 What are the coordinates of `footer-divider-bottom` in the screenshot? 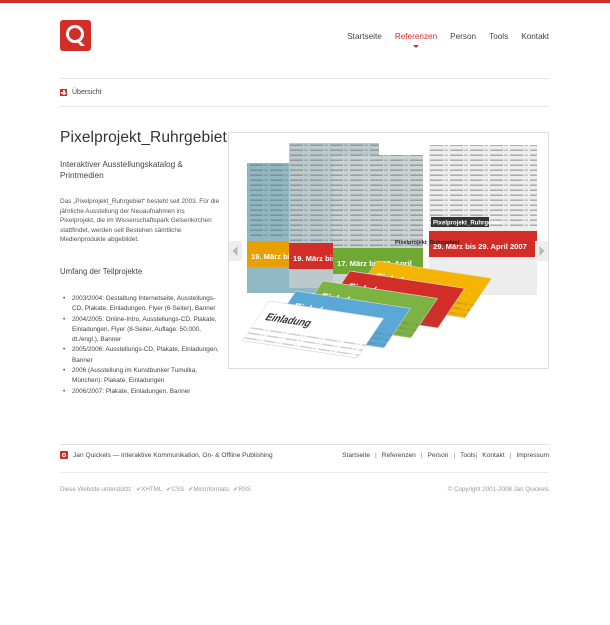 It's located at (304, 472).